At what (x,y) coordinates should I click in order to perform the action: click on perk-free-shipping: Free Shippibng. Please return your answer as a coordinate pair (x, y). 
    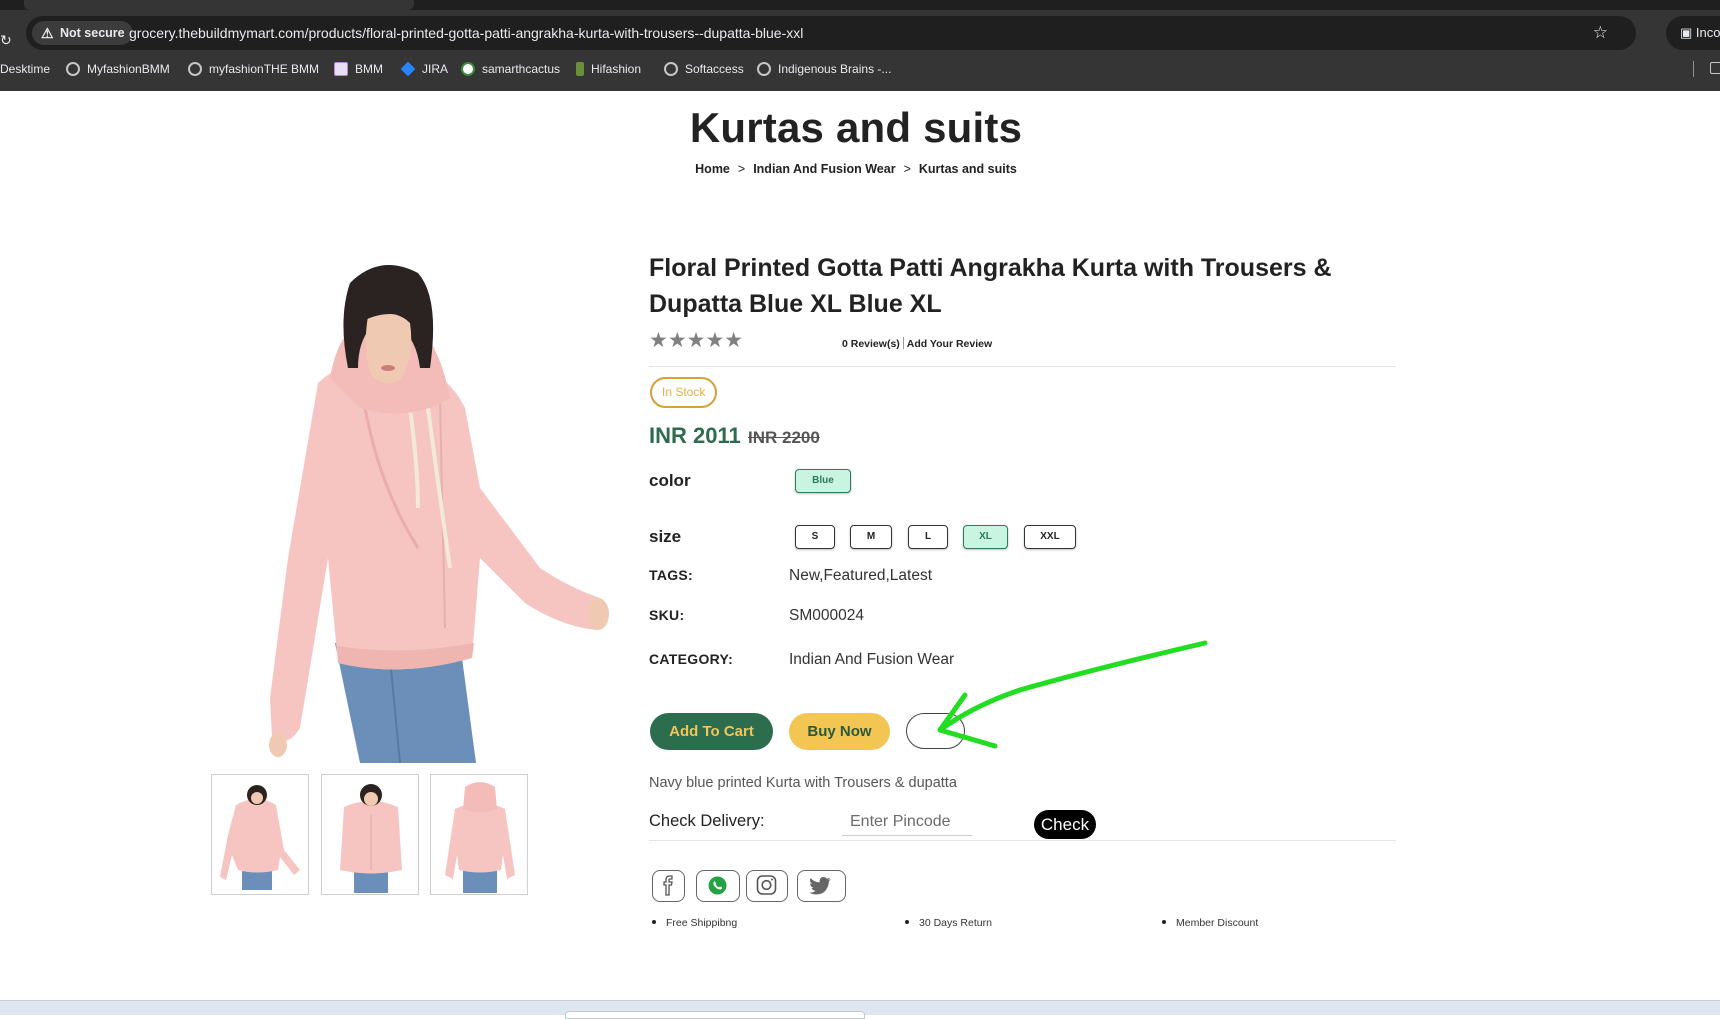
    Looking at the image, I should click on (694, 923).